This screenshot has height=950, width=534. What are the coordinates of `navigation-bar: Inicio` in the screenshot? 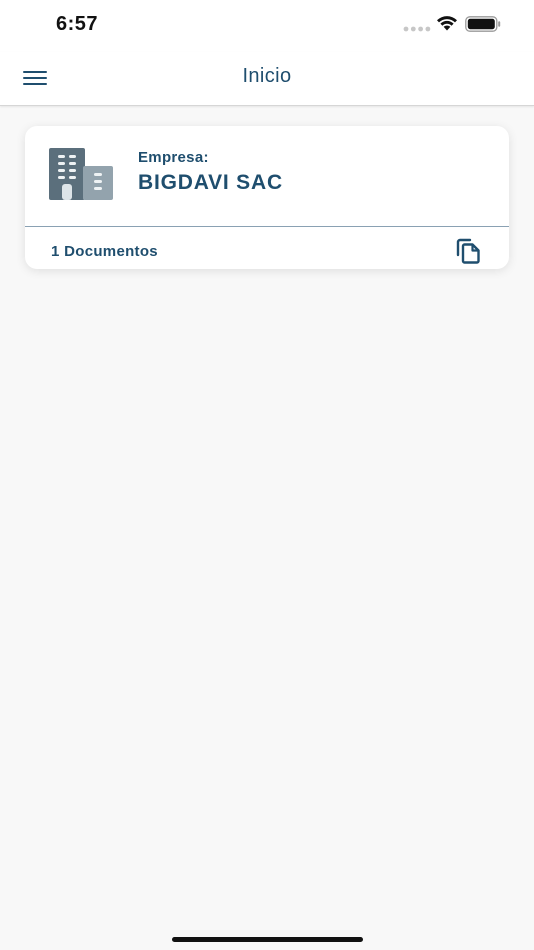 It's located at (267, 79).